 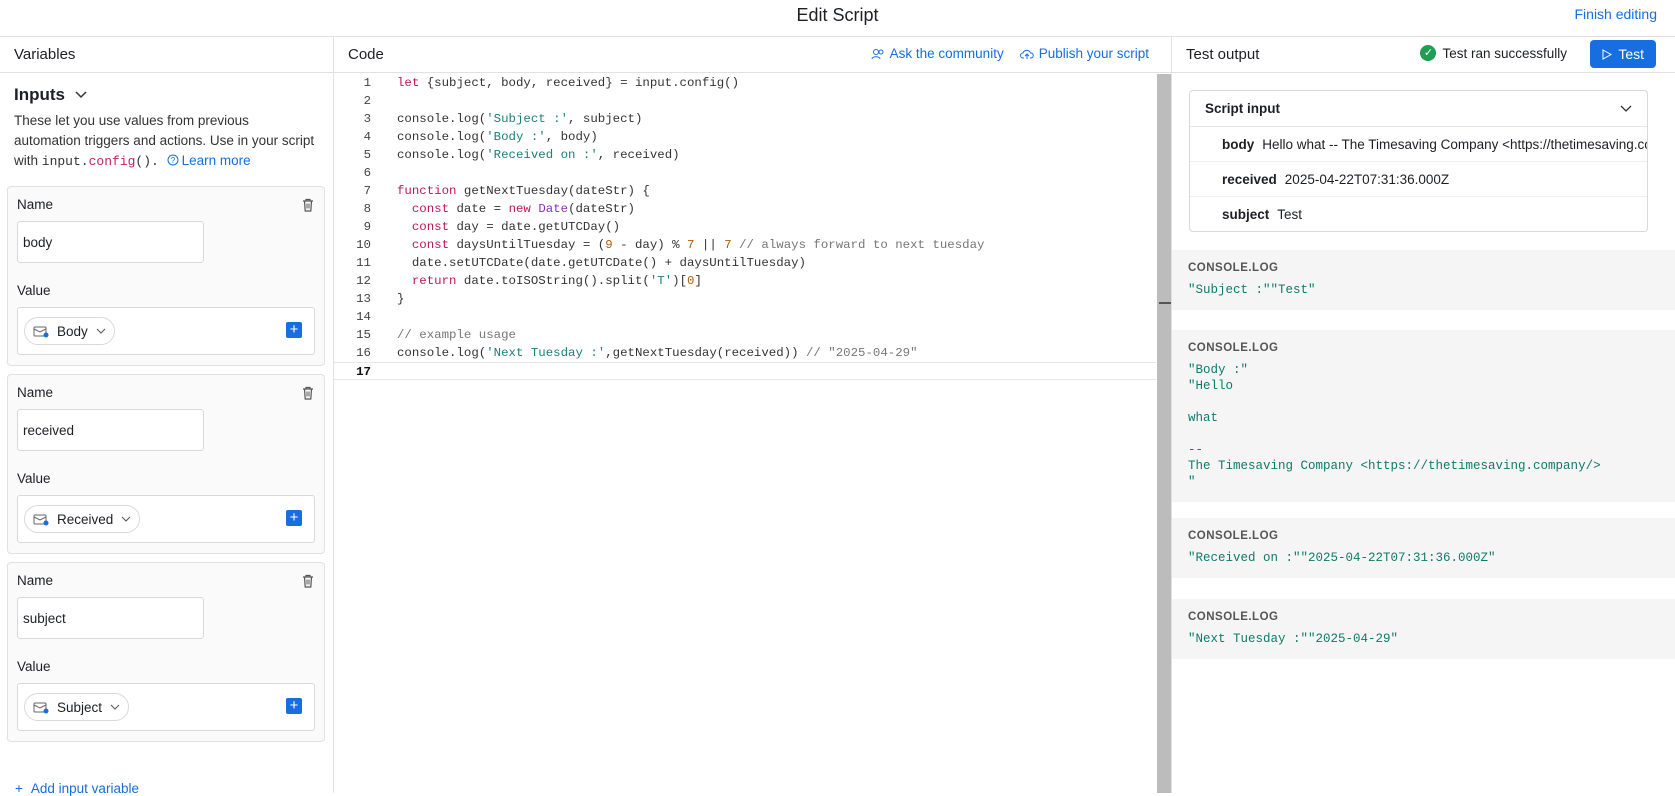 What do you see at coordinates (1623, 54) in the screenshot?
I see `test-button: Test` at bounding box center [1623, 54].